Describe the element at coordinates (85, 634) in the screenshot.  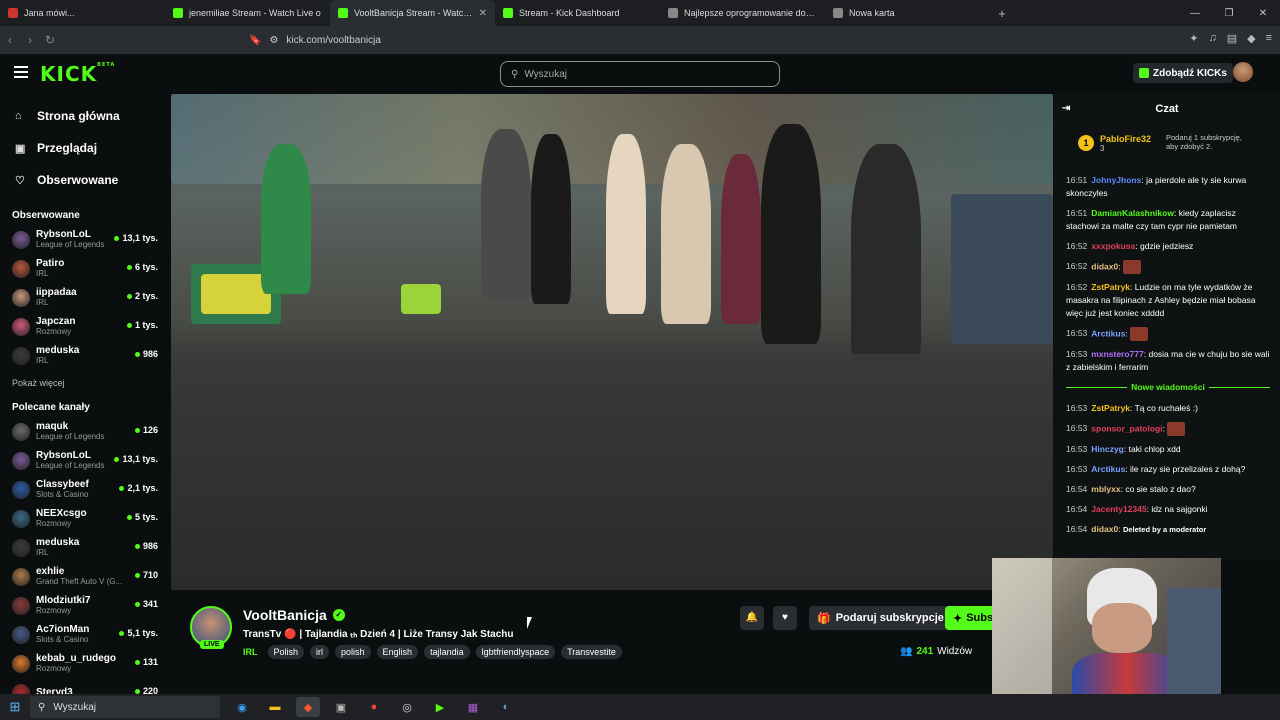
I see `channel-item: Ac7ionMan Slots & Casino 5,1 tys.` at that location.